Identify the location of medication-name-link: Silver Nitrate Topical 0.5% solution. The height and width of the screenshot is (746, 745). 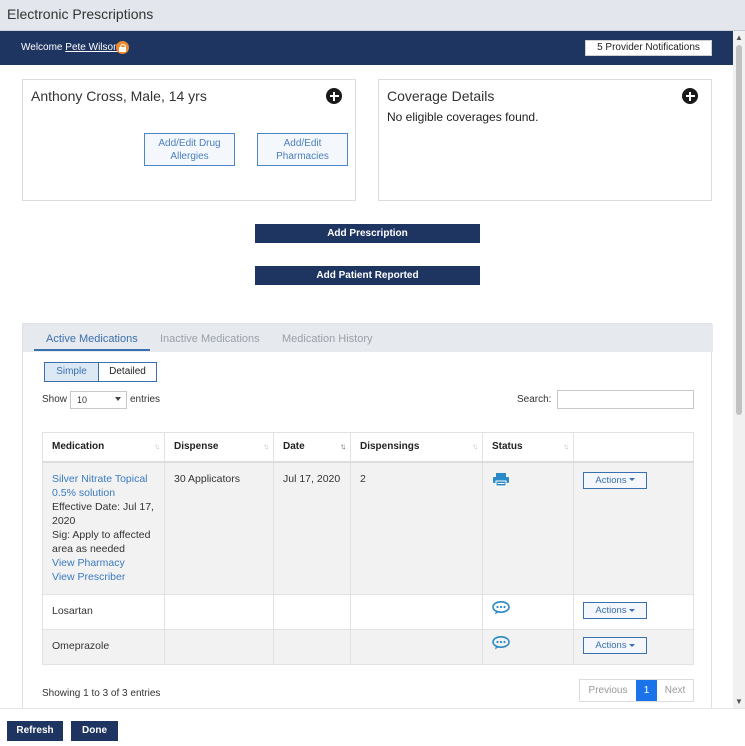
(108, 486).